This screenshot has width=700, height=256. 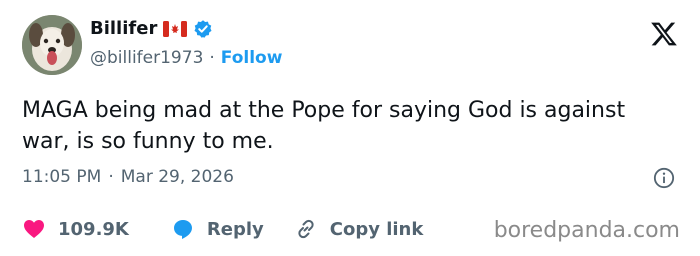 I want to click on author-handle-row: @billifer1973 · Follow, so click(x=186, y=58).